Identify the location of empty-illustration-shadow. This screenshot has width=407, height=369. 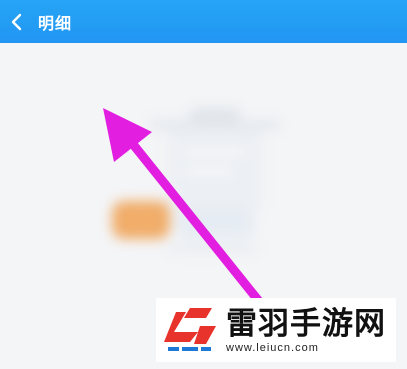
(215, 223).